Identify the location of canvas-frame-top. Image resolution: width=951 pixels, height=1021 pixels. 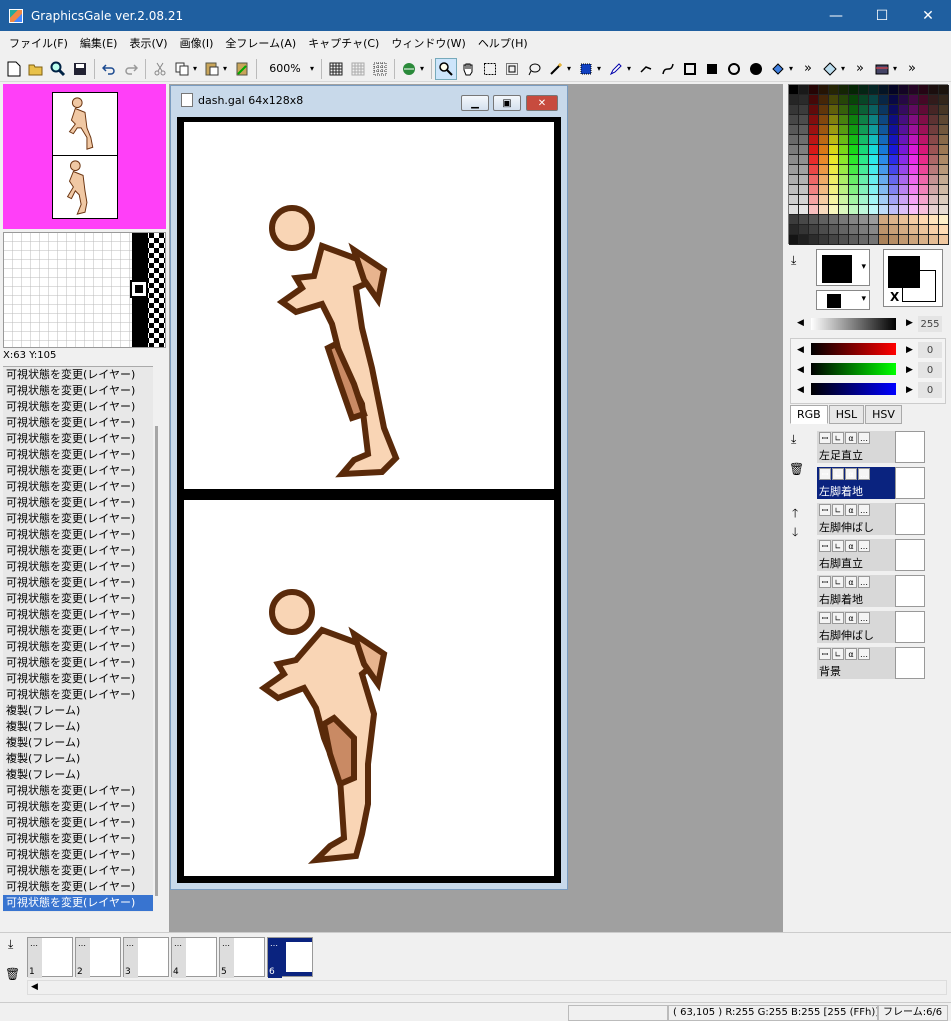
(369, 305).